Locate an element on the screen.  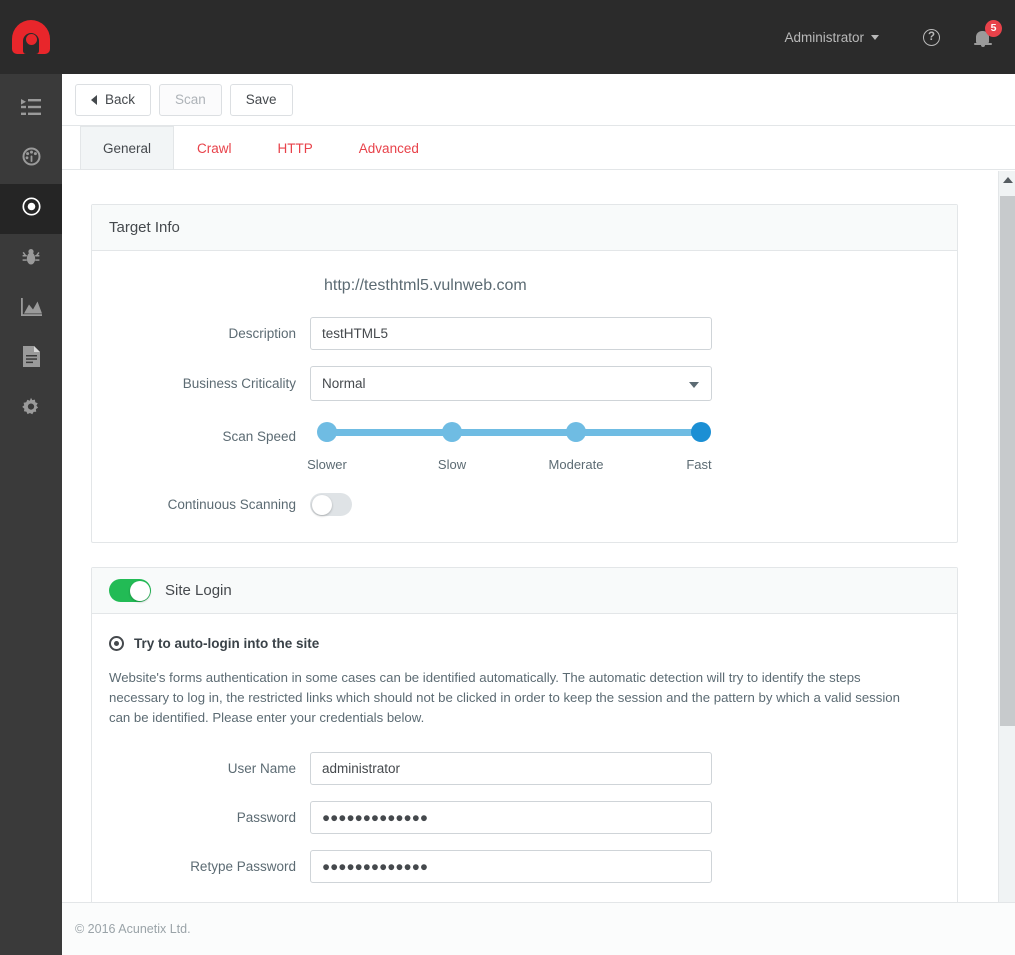
slider-tick-labels: Slower Slow Moderate Fast is located at coordinates (509, 466).